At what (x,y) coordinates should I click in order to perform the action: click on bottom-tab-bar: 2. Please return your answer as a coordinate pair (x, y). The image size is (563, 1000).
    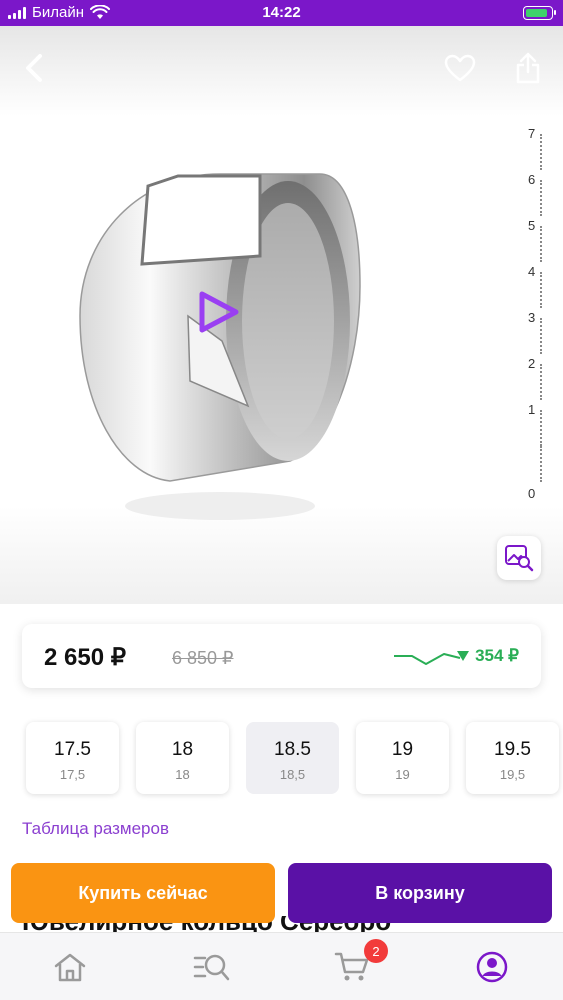
    Looking at the image, I should click on (281, 966).